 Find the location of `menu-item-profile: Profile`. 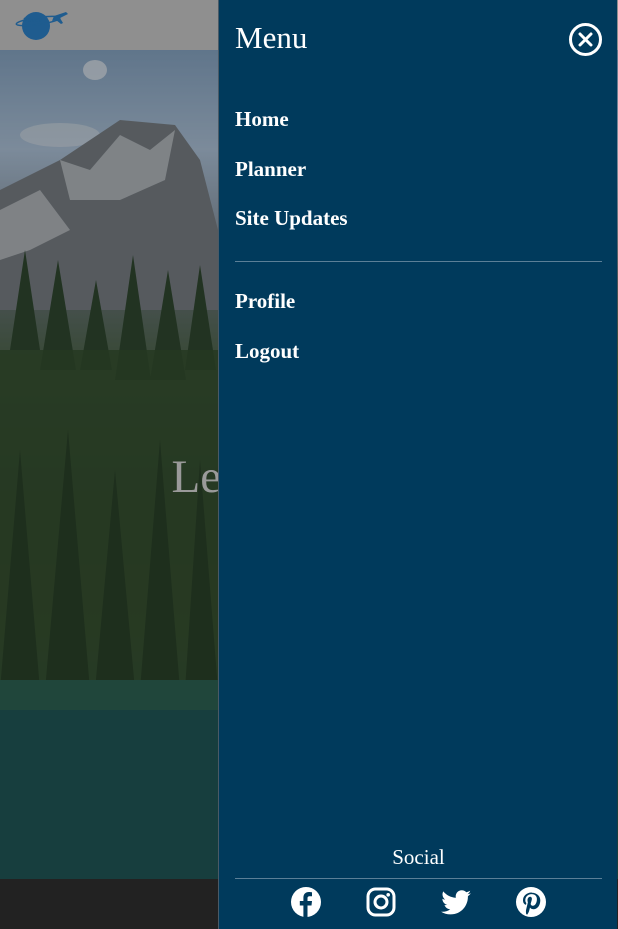

menu-item-profile: Profile is located at coordinates (418, 314).